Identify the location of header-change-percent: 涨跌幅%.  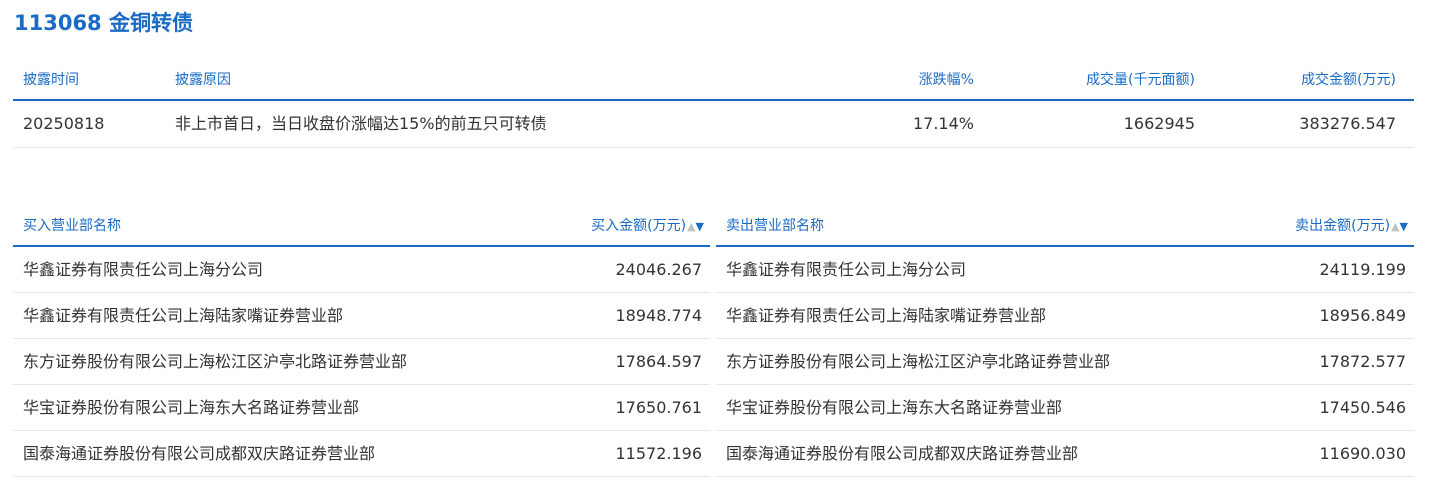
(946, 80).